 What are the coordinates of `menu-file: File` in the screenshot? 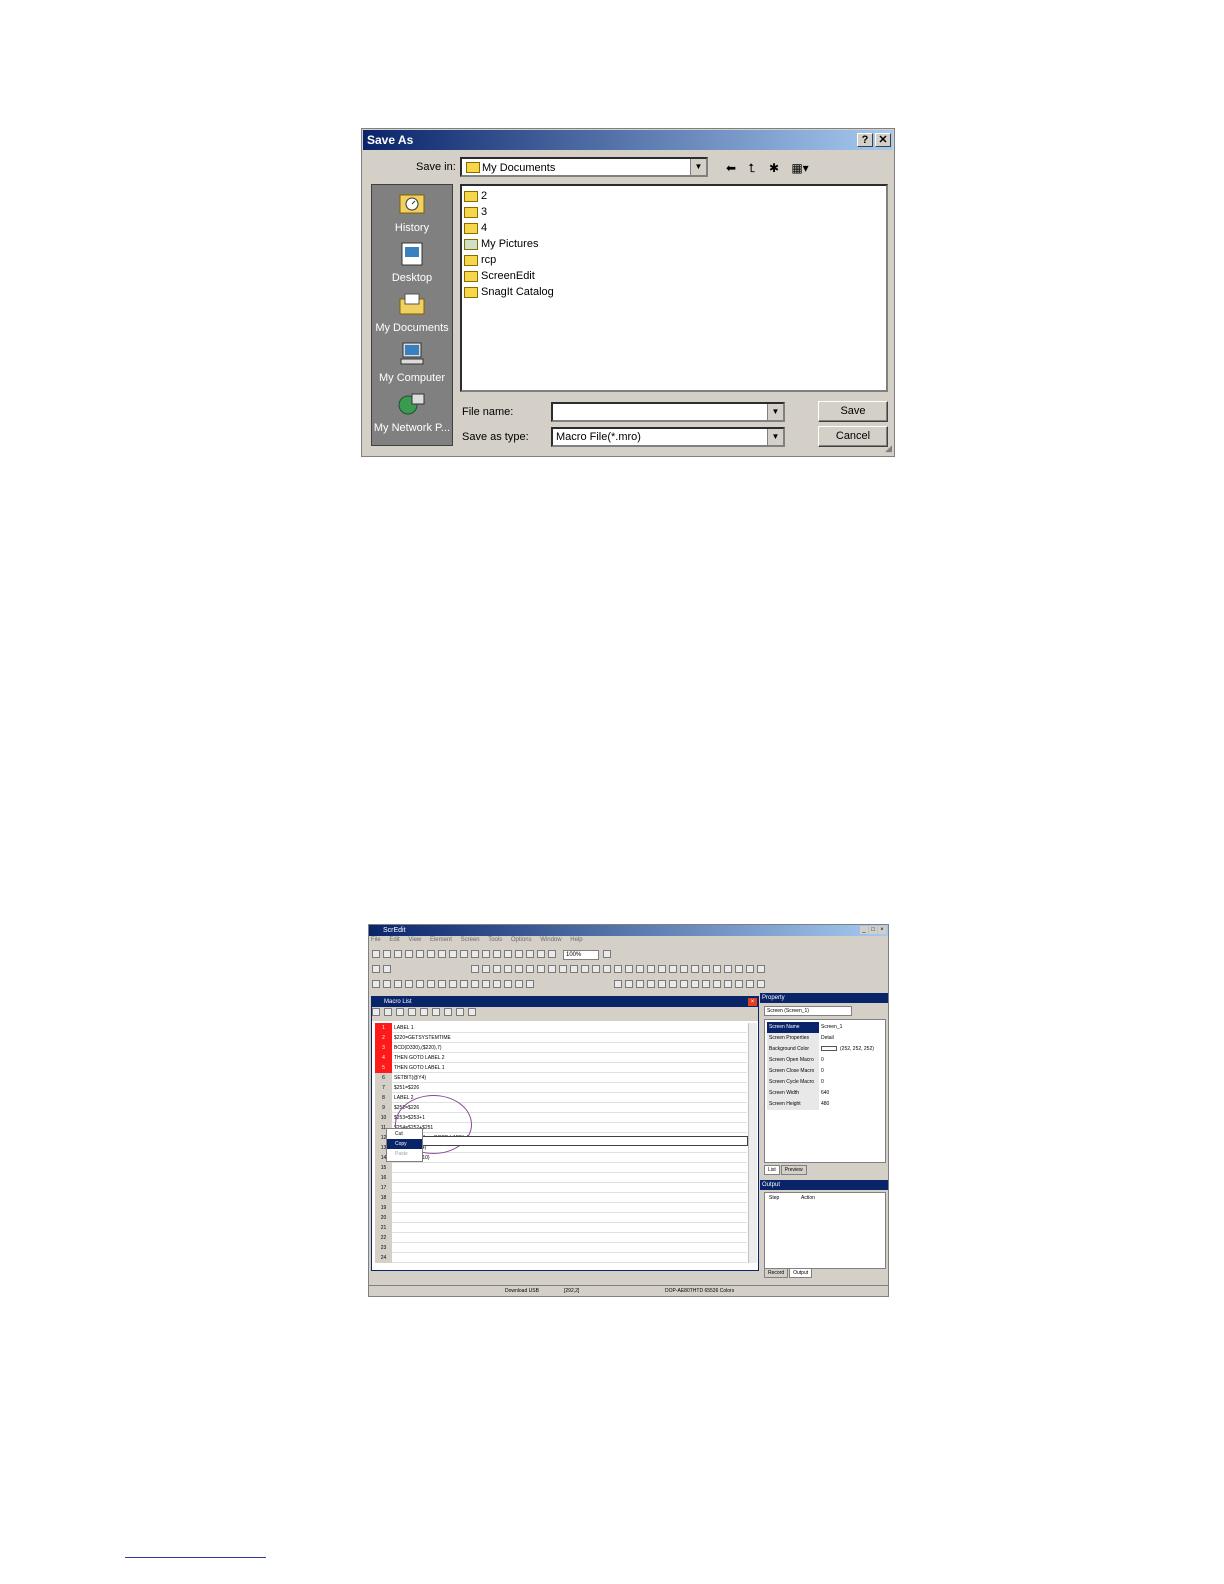 It's located at (376, 940).